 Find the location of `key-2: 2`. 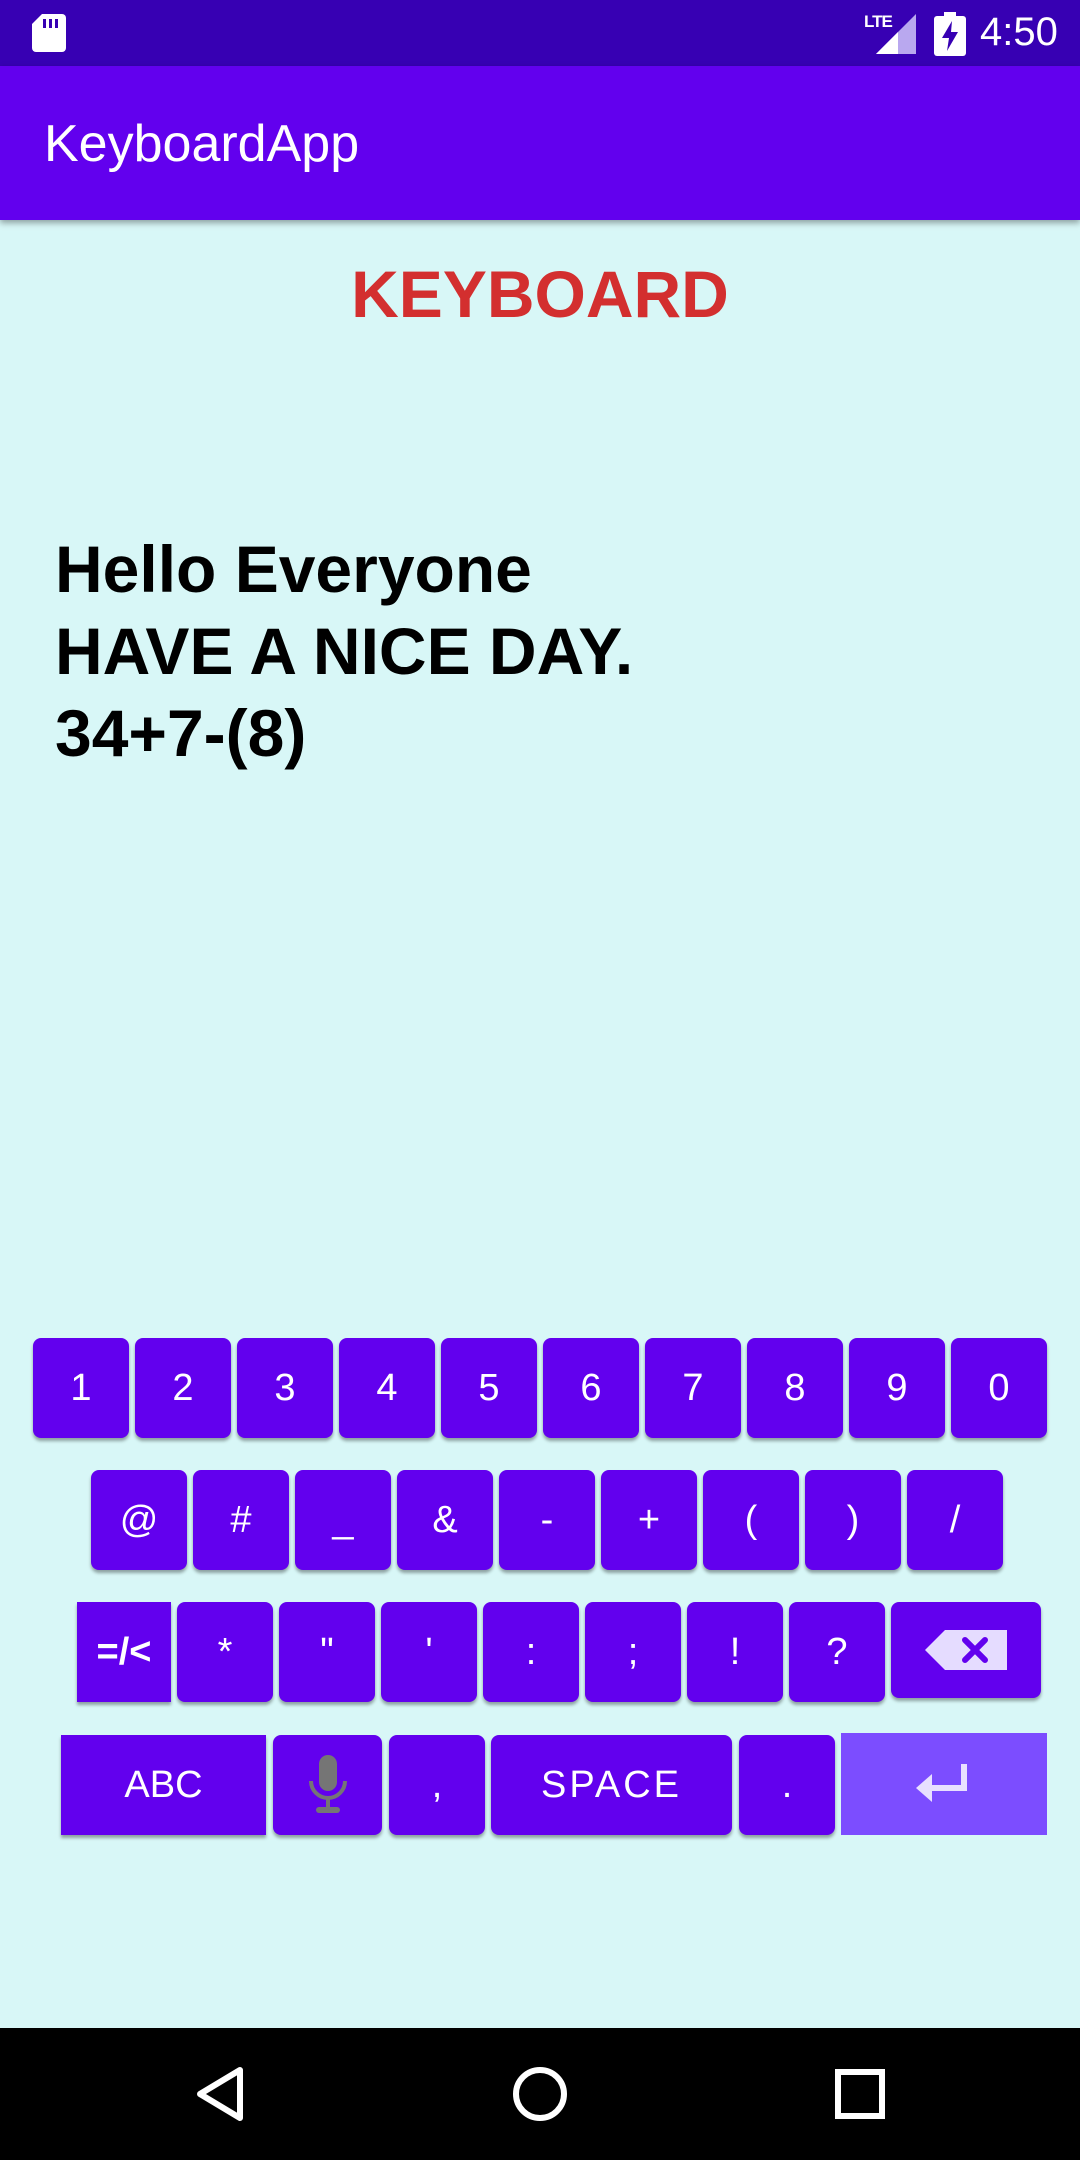

key-2: 2 is located at coordinates (183, 1388).